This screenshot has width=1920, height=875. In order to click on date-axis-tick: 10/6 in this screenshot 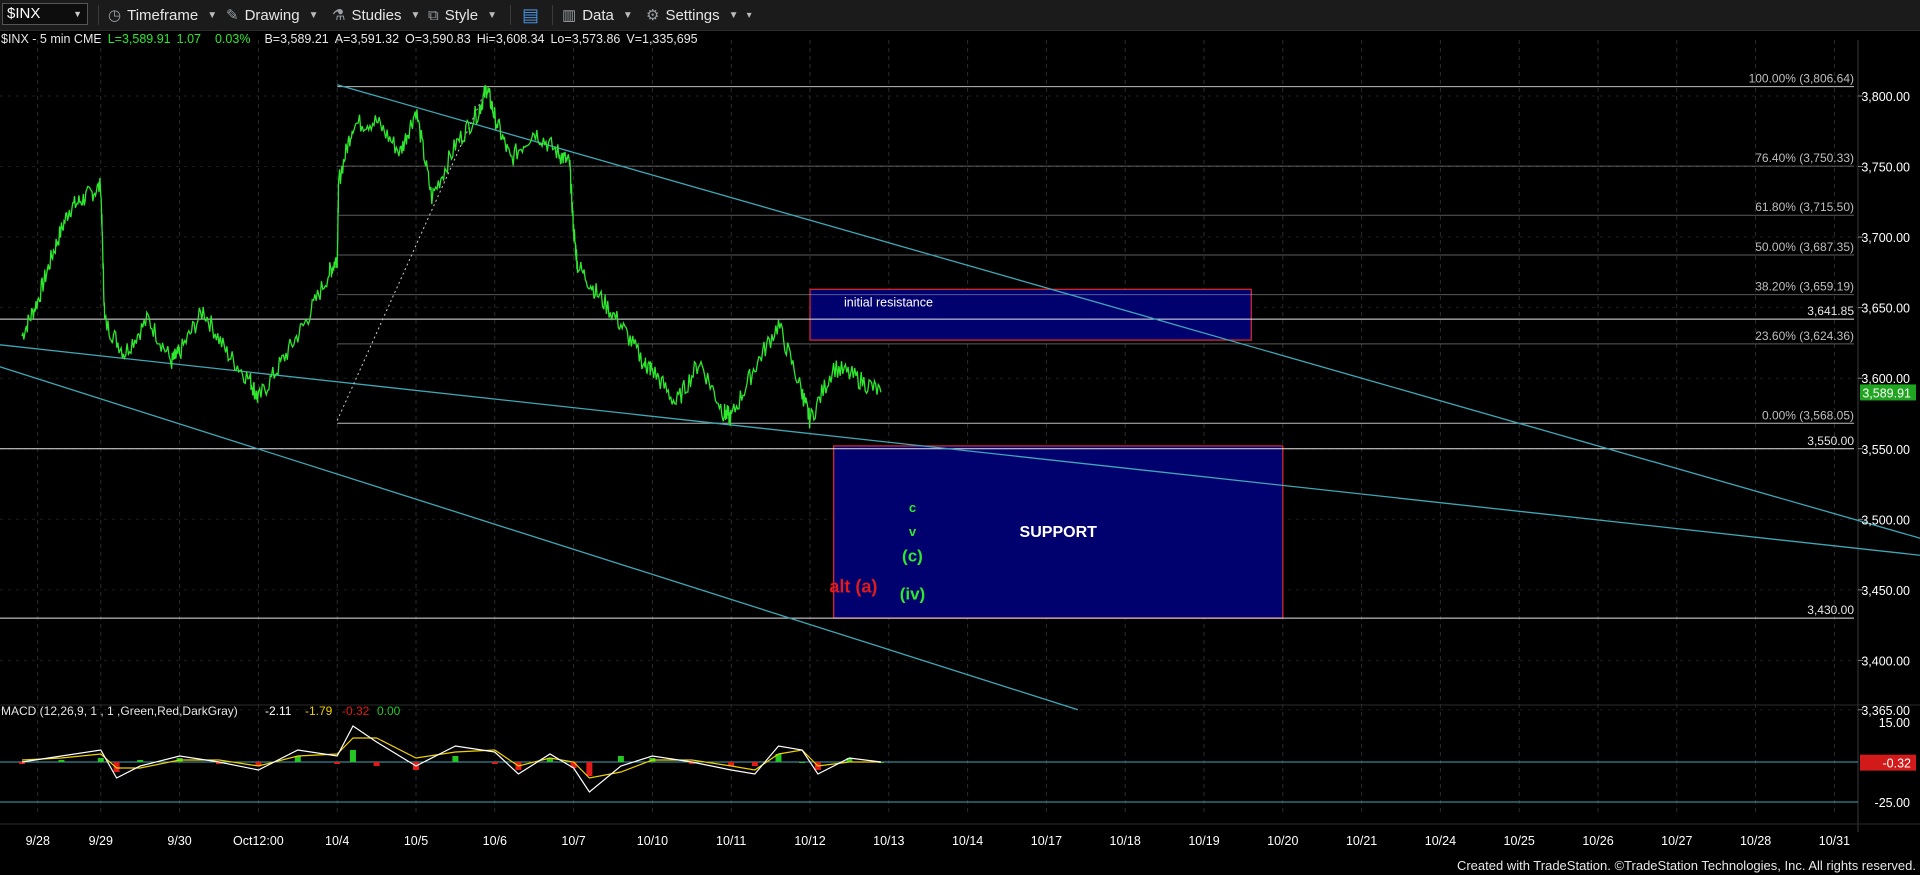, I will do `click(495, 841)`.